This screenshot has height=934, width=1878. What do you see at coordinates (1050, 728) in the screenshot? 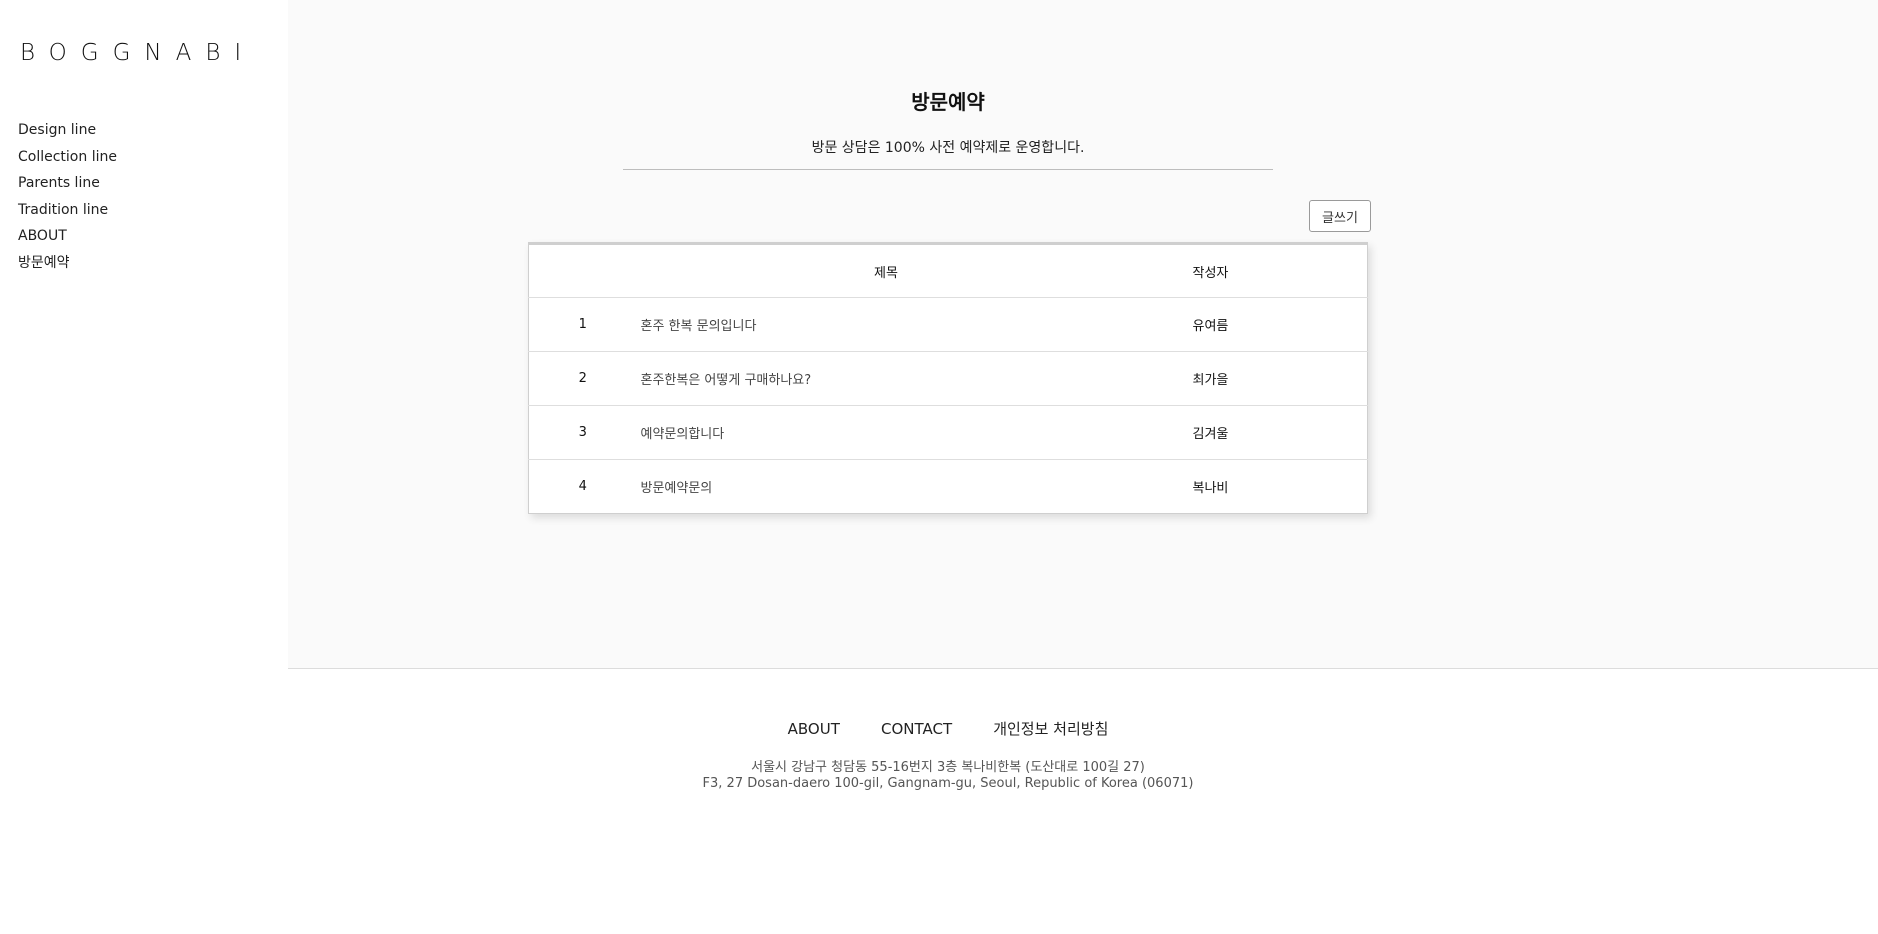
I see `footer-link-privacy-policy: 개인정보 처리방침` at bounding box center [1050, 728].